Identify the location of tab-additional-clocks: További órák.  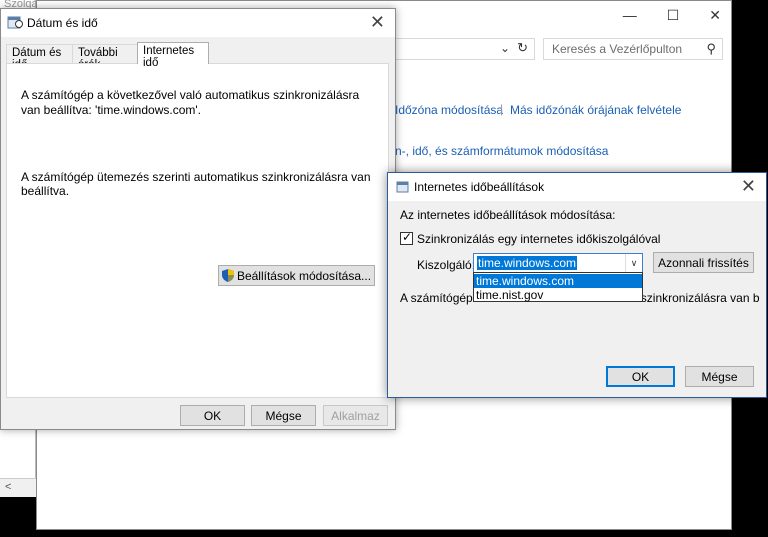
(105, 57).